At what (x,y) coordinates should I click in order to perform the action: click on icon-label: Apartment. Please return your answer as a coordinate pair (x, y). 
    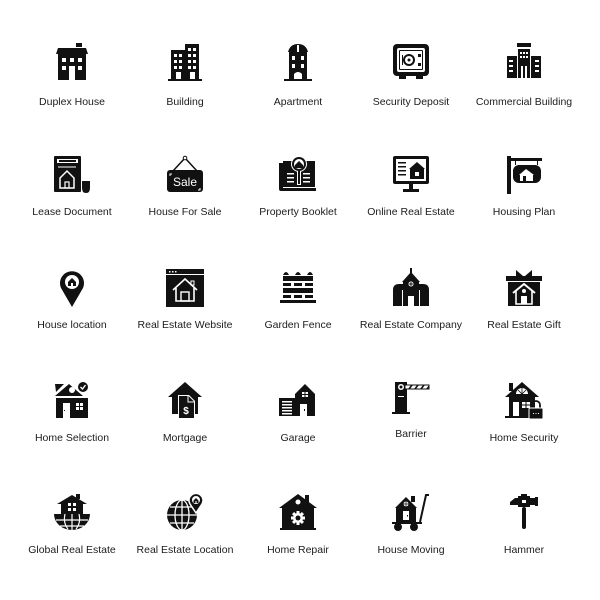
    Looking at the image, I should click on (298, 102).